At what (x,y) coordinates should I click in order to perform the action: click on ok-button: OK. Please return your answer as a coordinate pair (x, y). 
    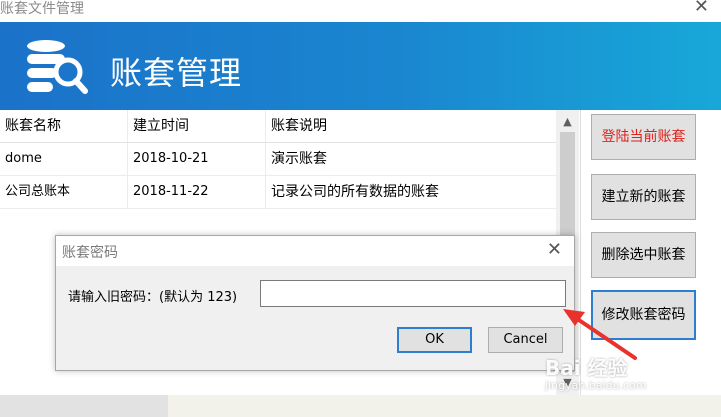
    Looking at the image, I should click on (434, 340).